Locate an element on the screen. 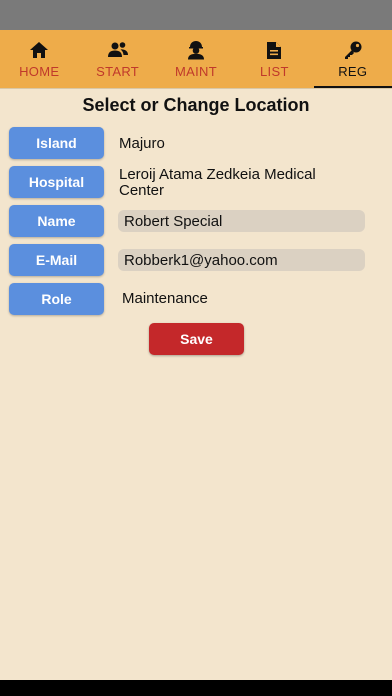 The height and width of the screenshot is (696, 392). email-field is located at coordinates (241, 260).